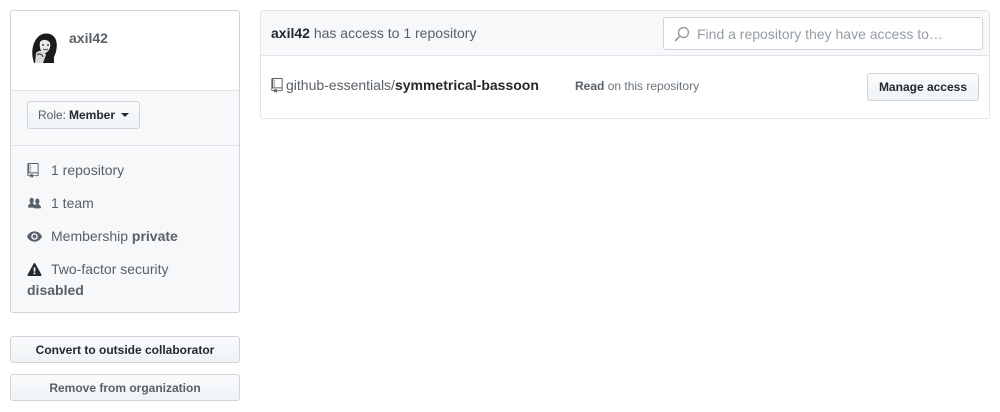 This screenshot has width=1000, height=412. What do you see at coordinates (625, 33) in the screenshot?
I see `access-header: axil42 has access to 1 repository` at bounding box center [625, 33].